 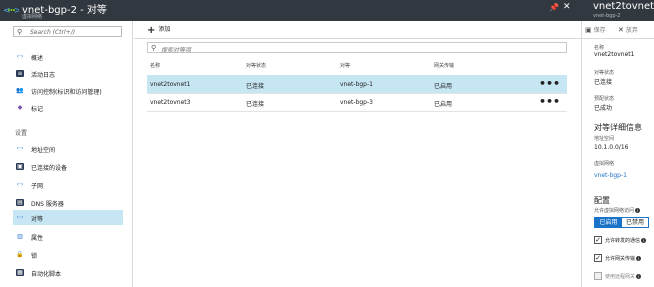 What do you see at coordinates (164, 29) in the screenshot?
I see `add-button-label: 添加` at bounding box center [164, 29].